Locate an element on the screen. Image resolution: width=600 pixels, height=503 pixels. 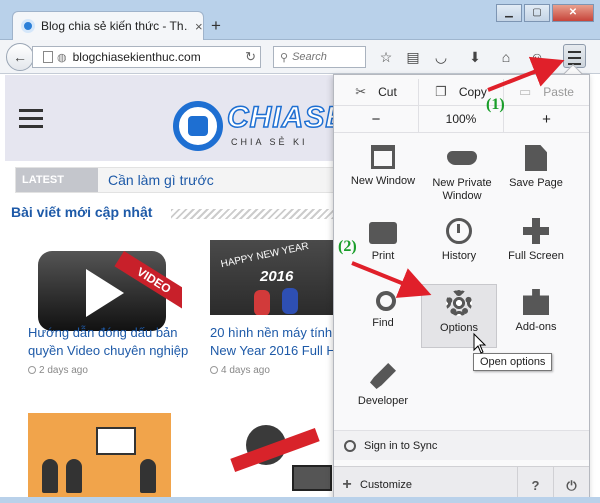
mouse-cursor-icon is located at coordinates (480, 343).